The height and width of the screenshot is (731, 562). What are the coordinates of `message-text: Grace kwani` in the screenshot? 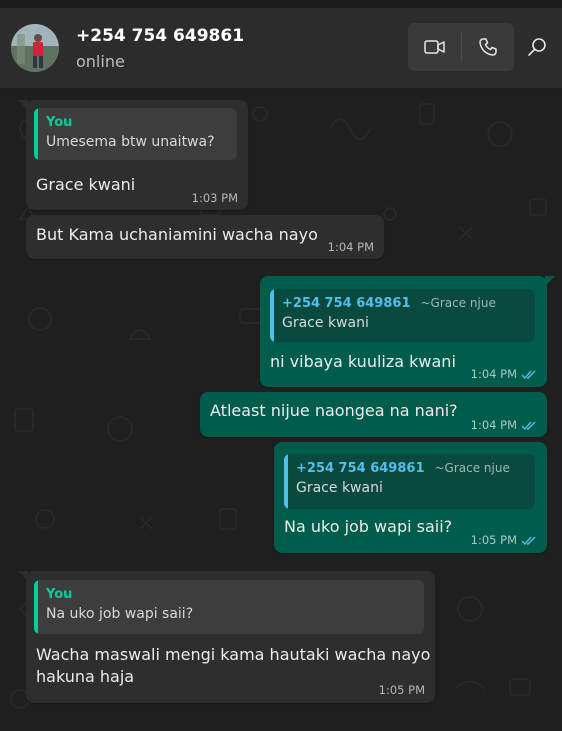 It's located at (86, 184).